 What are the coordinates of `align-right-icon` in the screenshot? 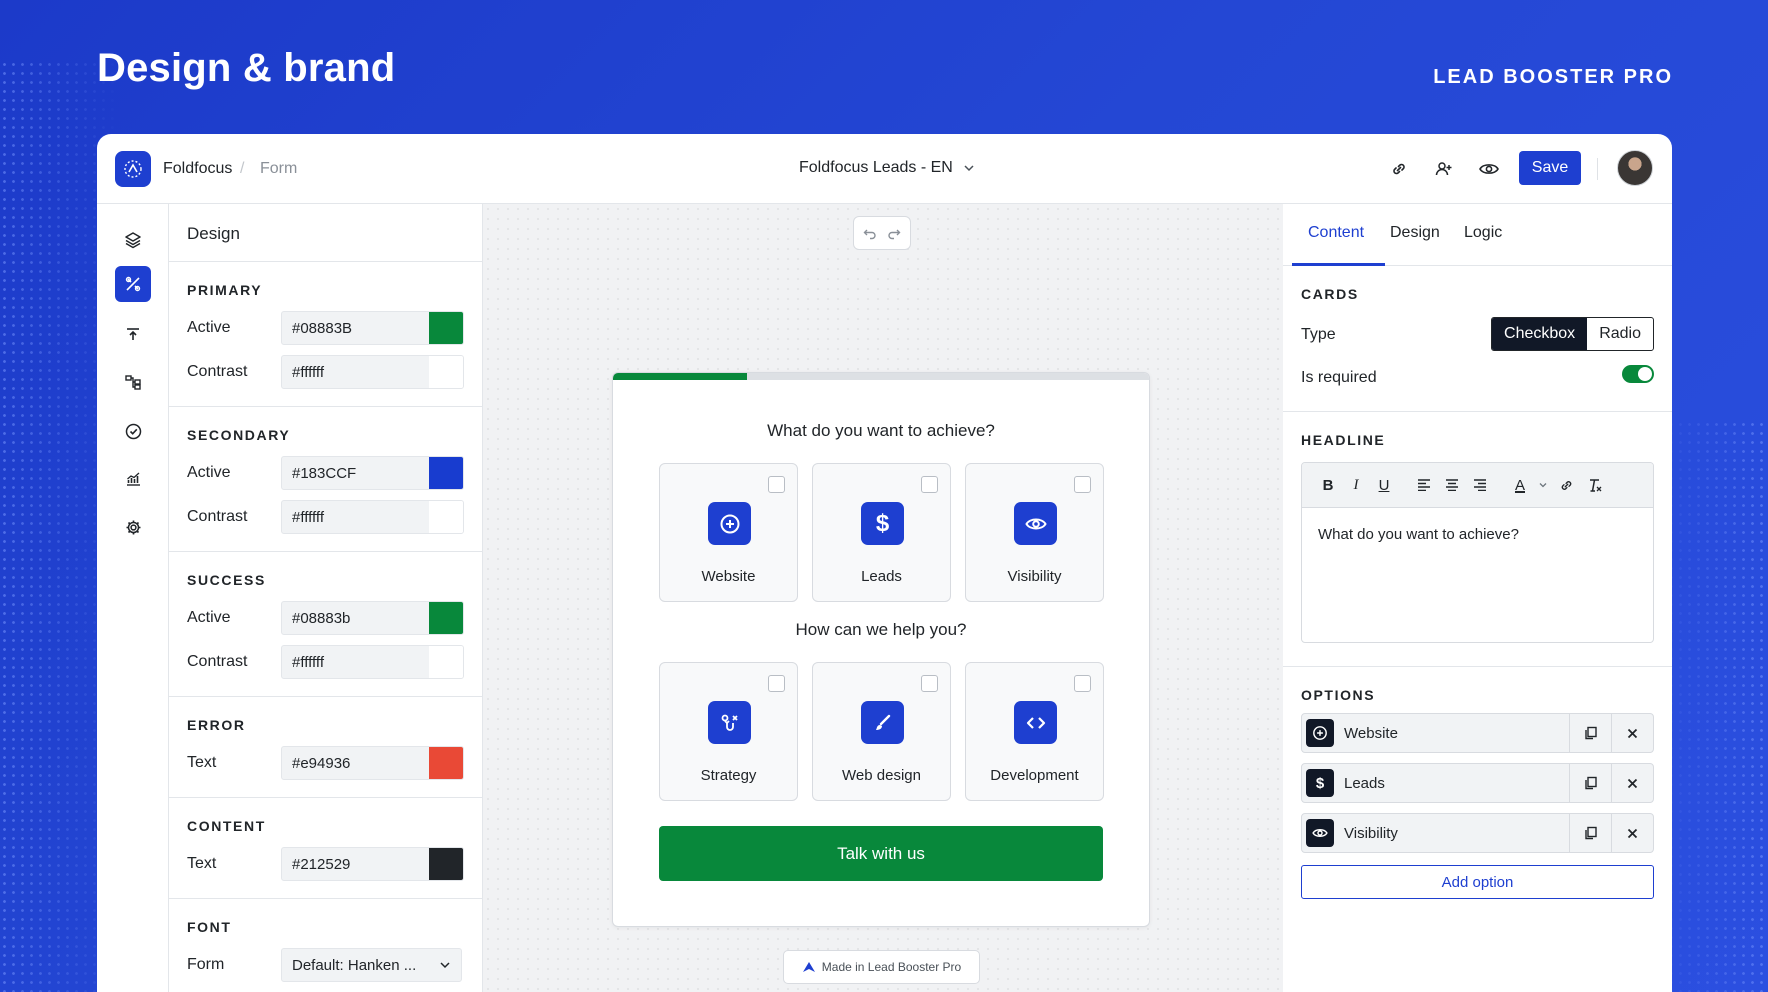 It's located at (1480, 485).